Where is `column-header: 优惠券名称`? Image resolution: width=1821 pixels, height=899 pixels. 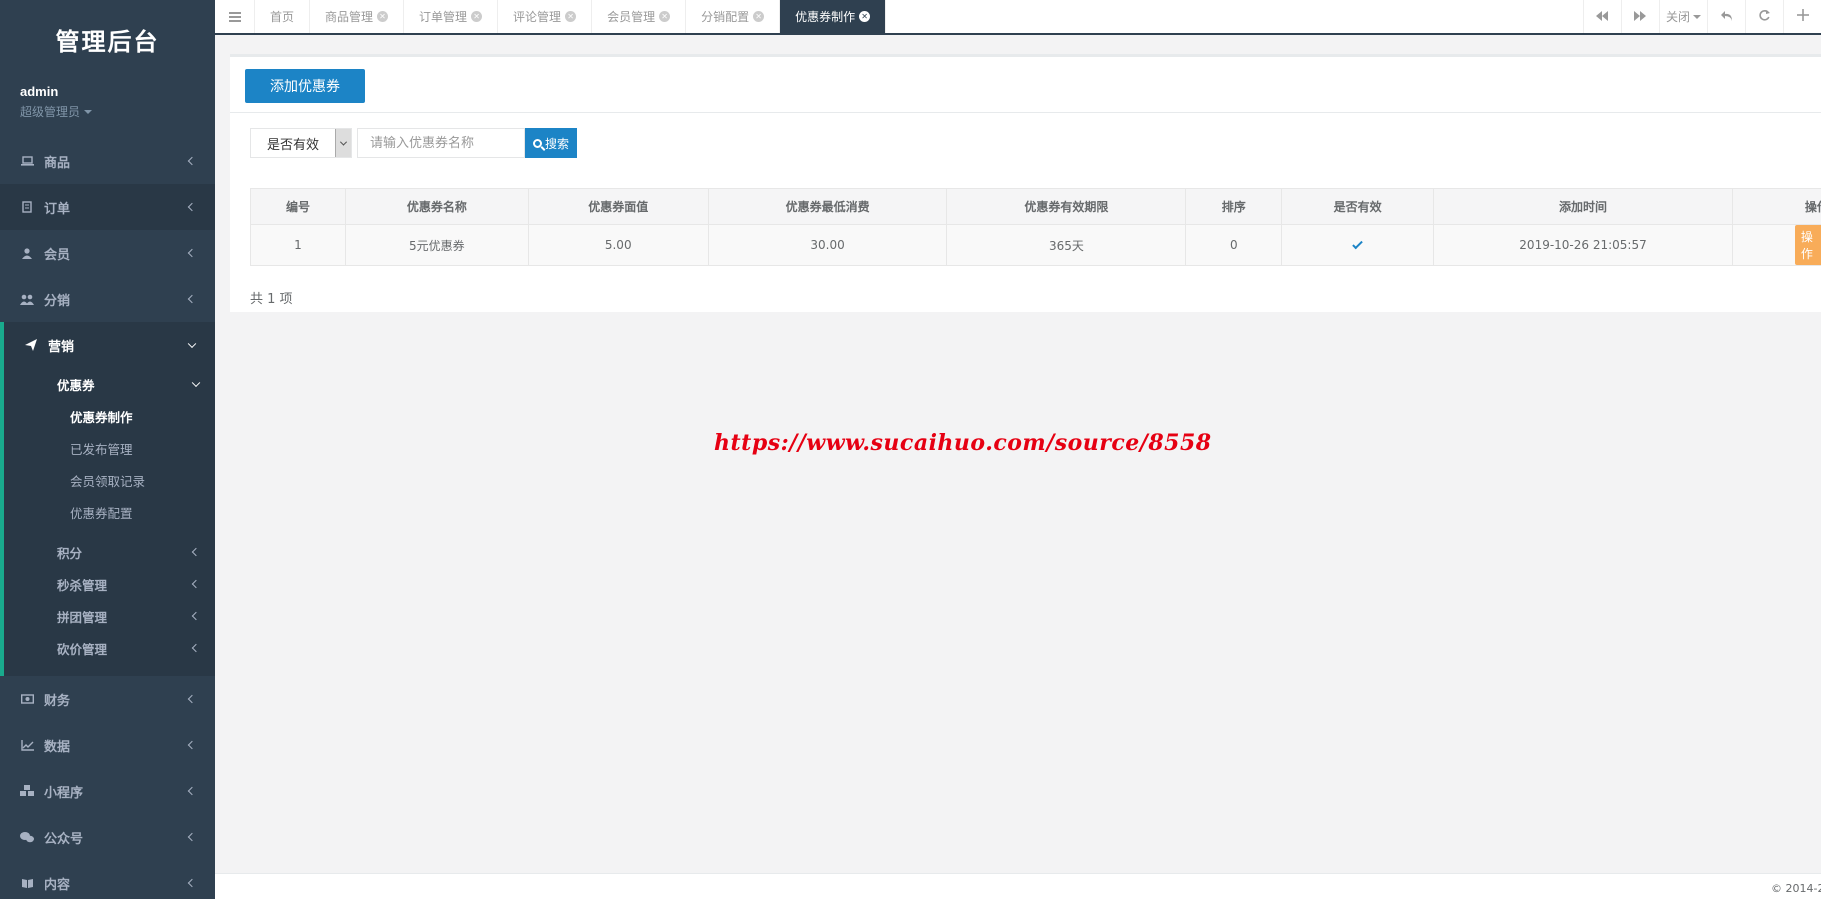
column-header: 优惠券名称 is located at coordinates (436, 206).